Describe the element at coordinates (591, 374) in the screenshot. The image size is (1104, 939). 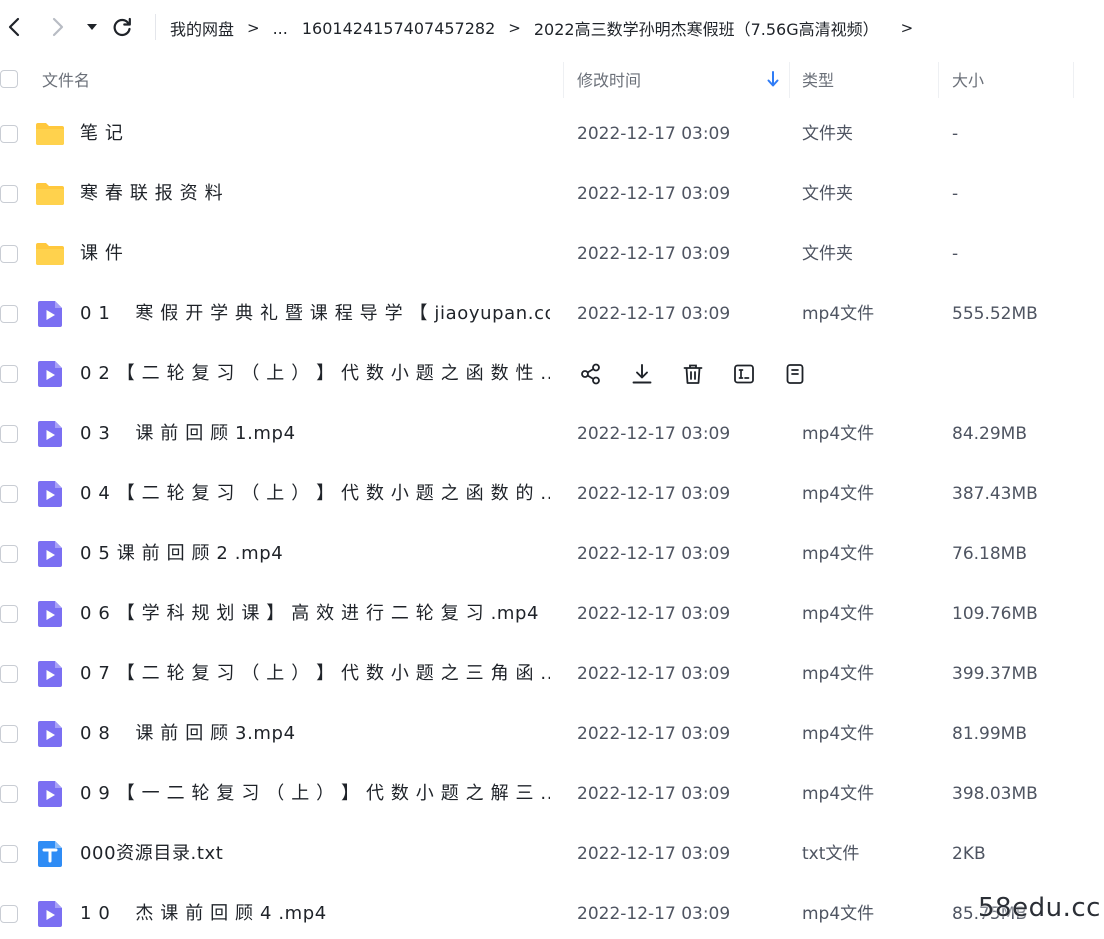
I see `share-icon` at that location.